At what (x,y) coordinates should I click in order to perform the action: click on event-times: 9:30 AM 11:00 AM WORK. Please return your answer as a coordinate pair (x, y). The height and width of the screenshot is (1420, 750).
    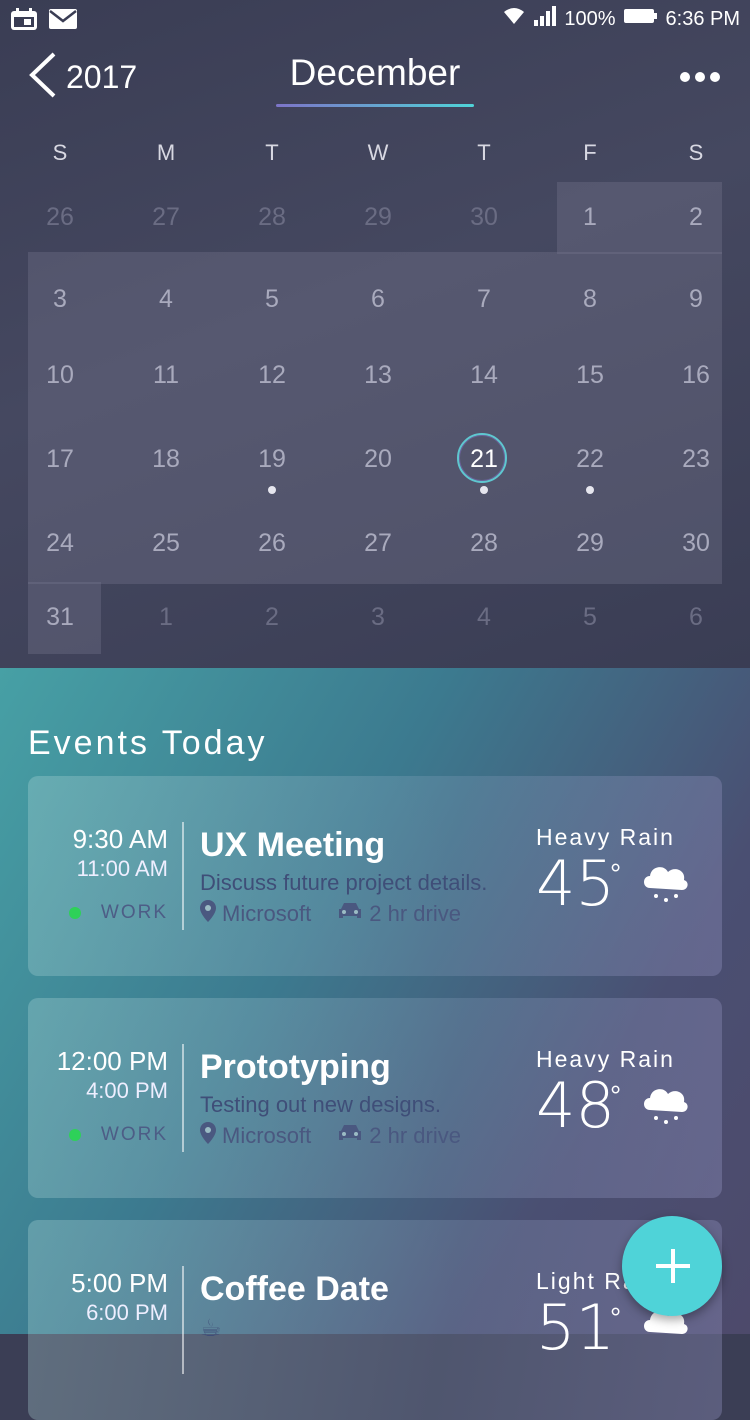
    Looking at the image, I should click on (98, 874).